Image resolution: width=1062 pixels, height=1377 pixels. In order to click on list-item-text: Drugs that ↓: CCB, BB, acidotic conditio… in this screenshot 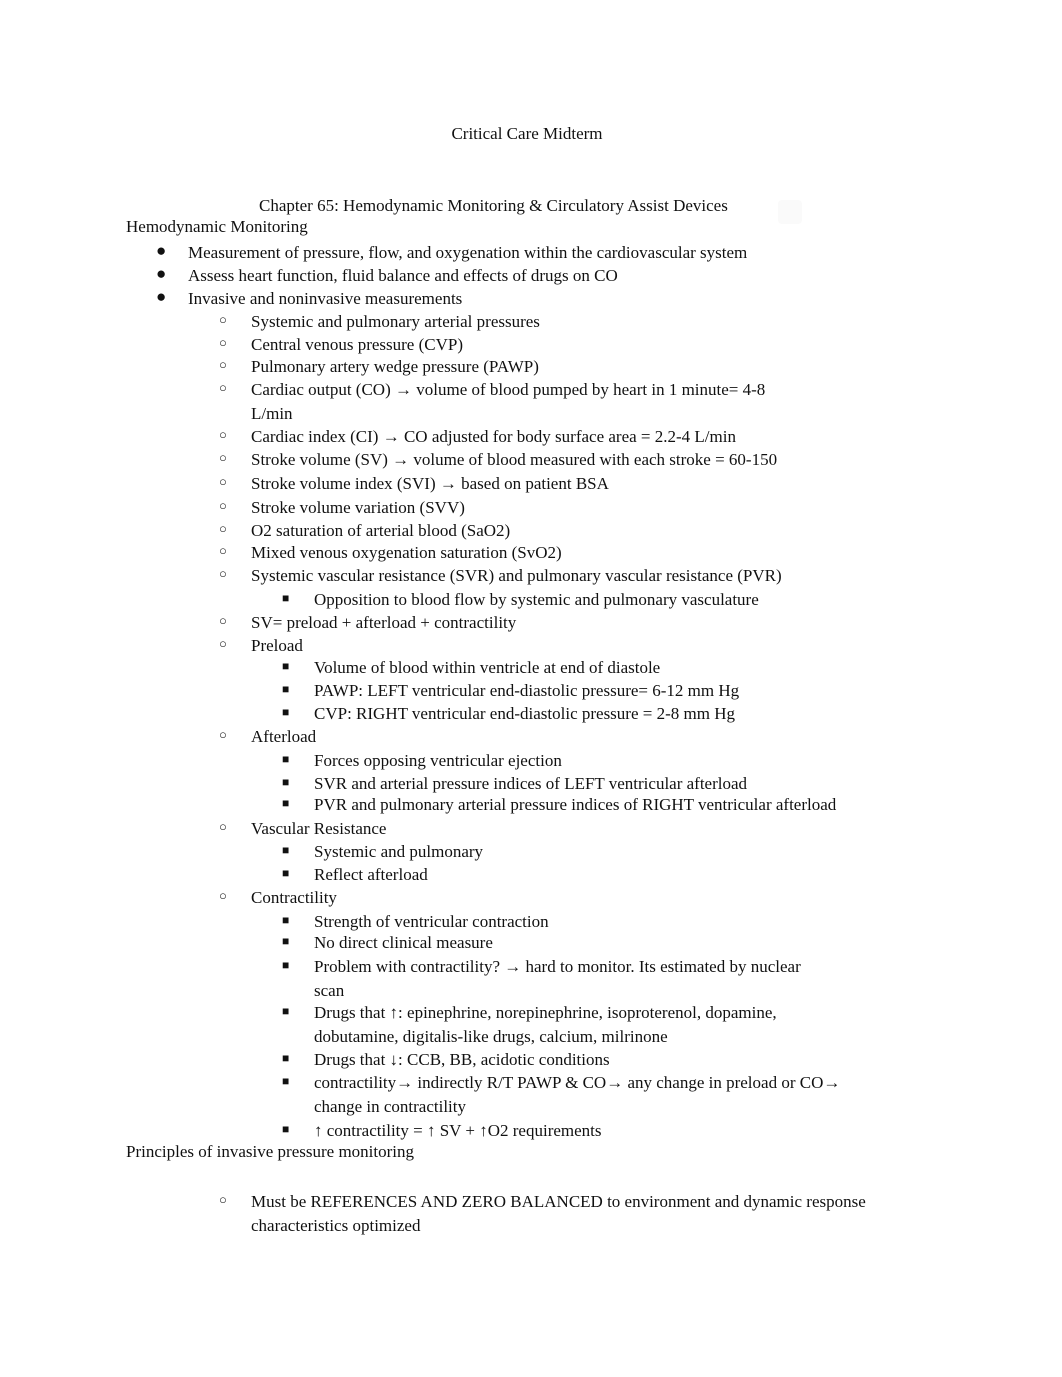, I will do `click(462, 1059)`.